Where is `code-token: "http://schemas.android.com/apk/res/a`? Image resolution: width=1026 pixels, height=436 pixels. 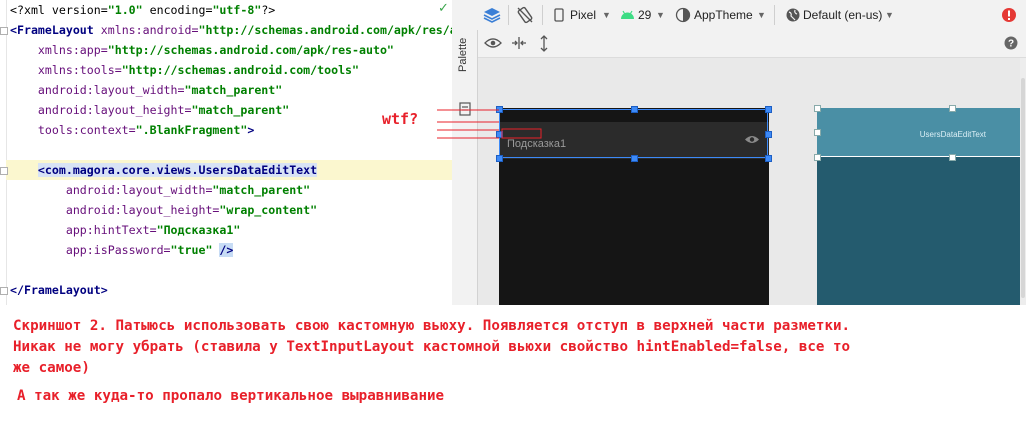
code-token: "http://schemas.android.com/apk/res/a is located at coordinates (325, 30).